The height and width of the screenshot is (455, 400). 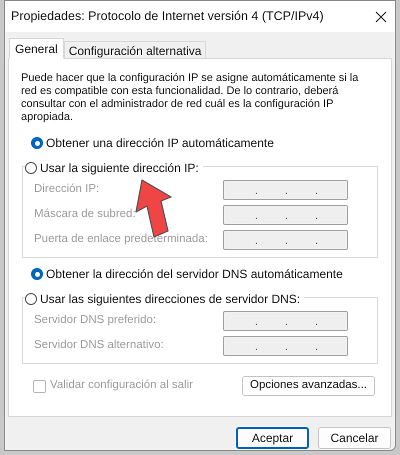 I want to click on option-label: Usar las siguientes direcciones de servidor DNS:, so click(x=170, y=299).